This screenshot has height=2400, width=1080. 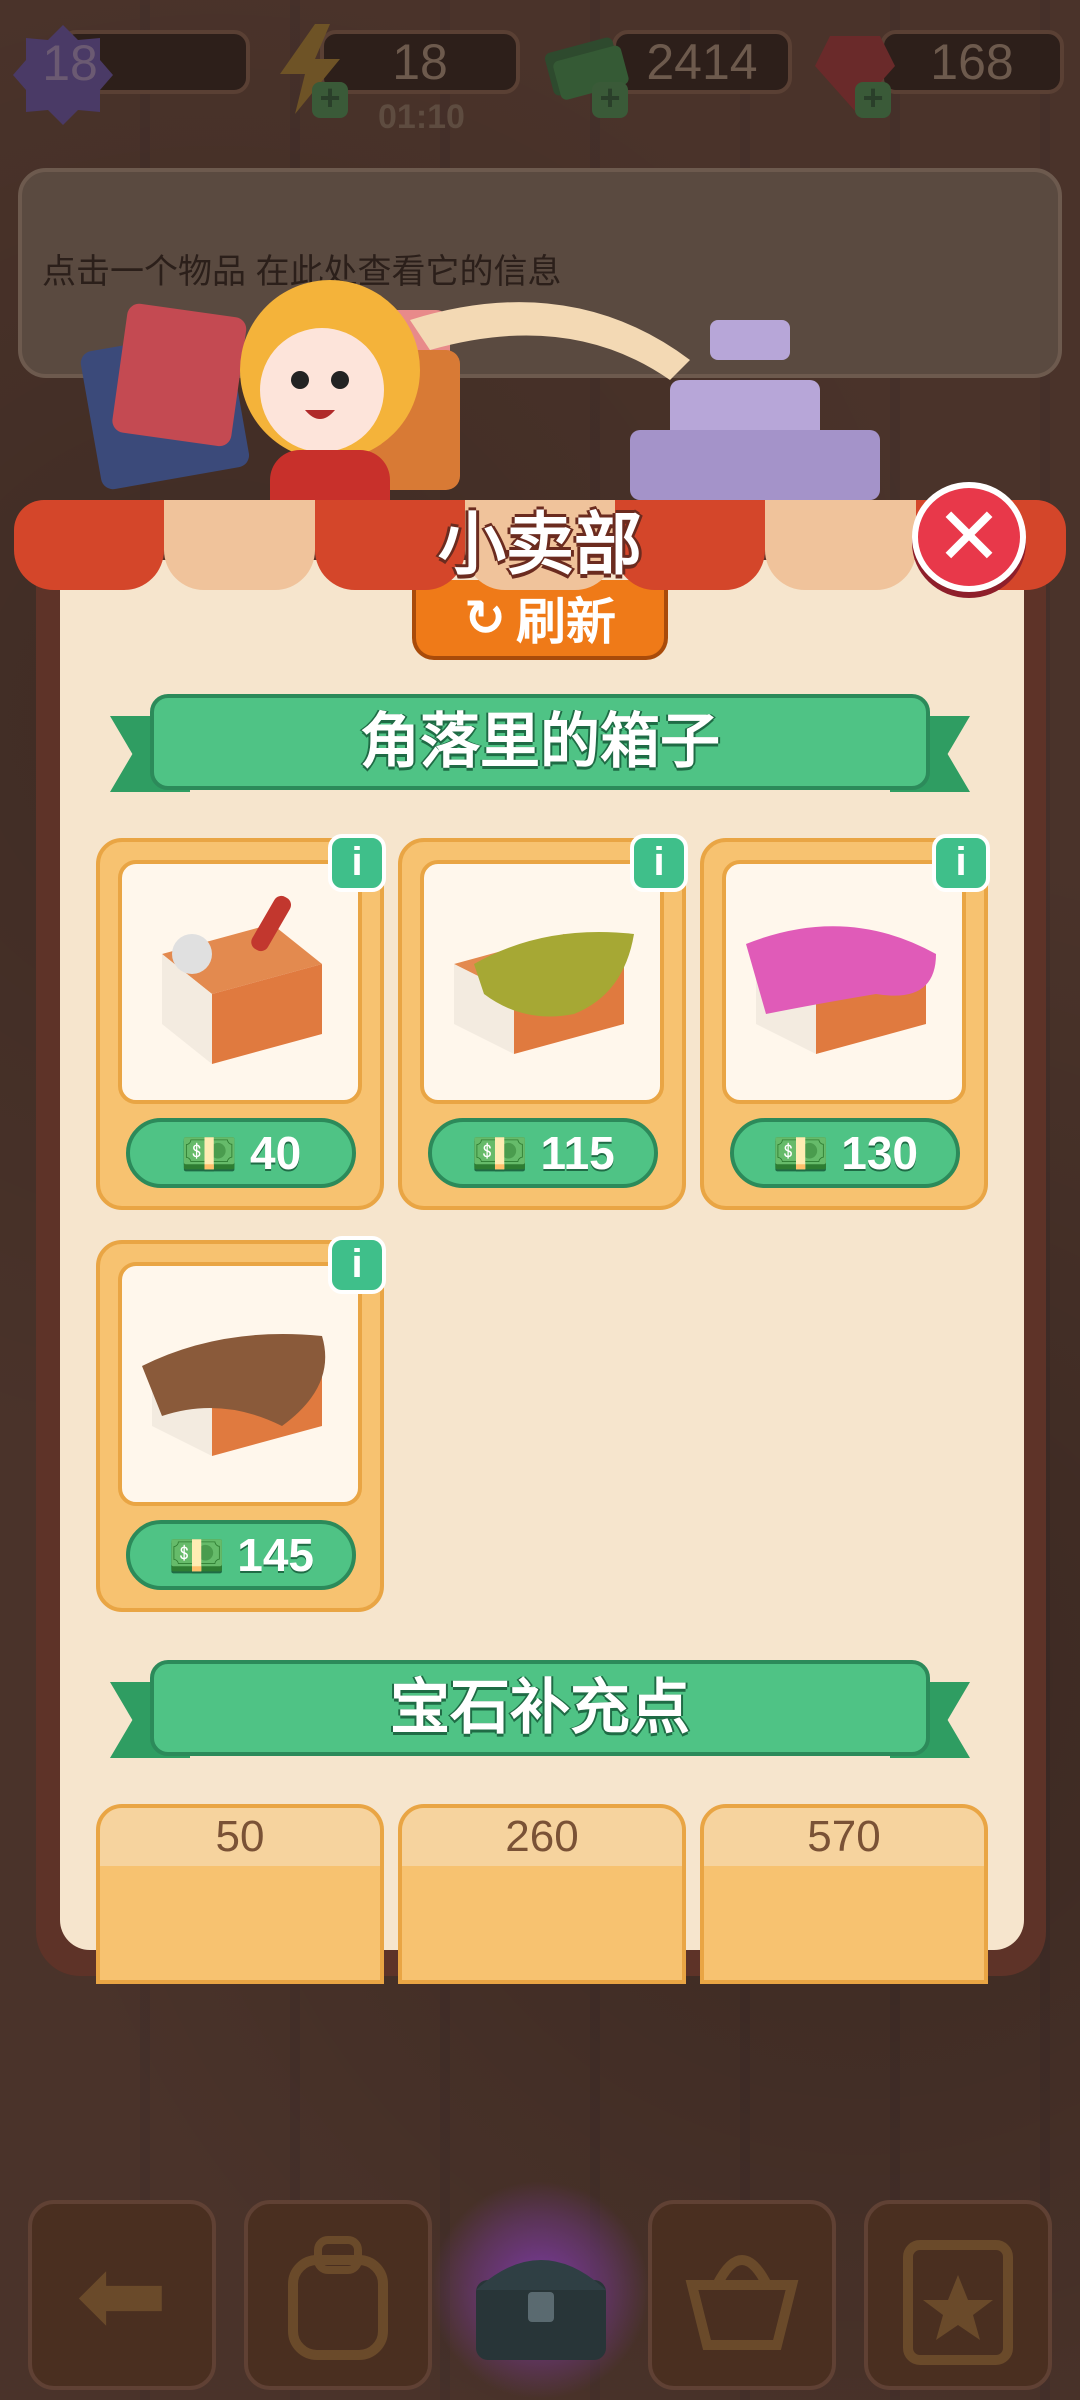 I want to click on shopkeeper-illustration, so click(x=480, y=405).